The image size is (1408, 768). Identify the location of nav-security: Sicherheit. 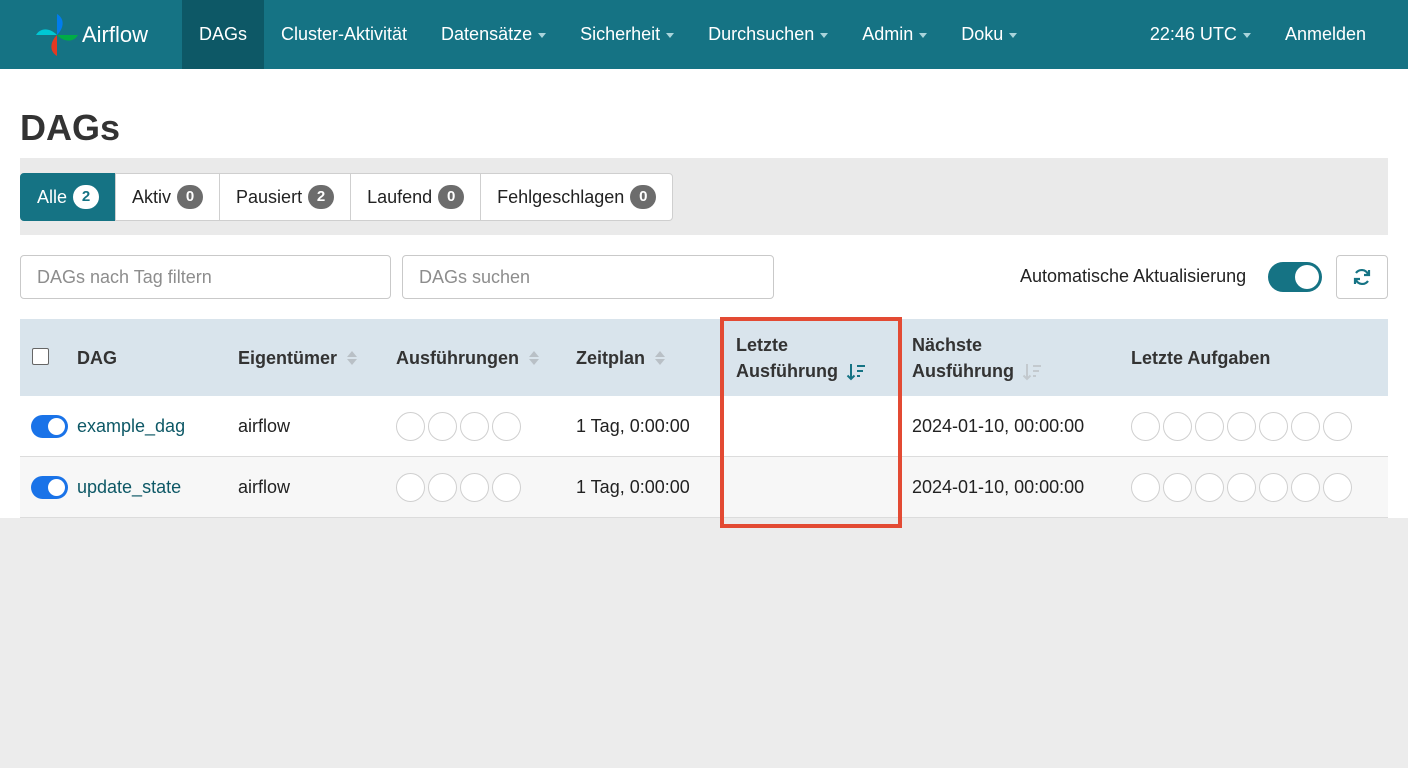
(627, 34).